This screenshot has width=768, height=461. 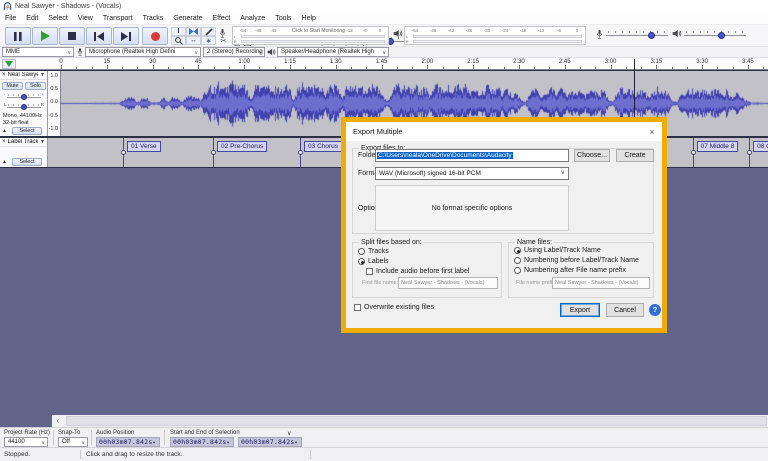 I want to click on playback-volume-slider, so click(x=715, y=34).